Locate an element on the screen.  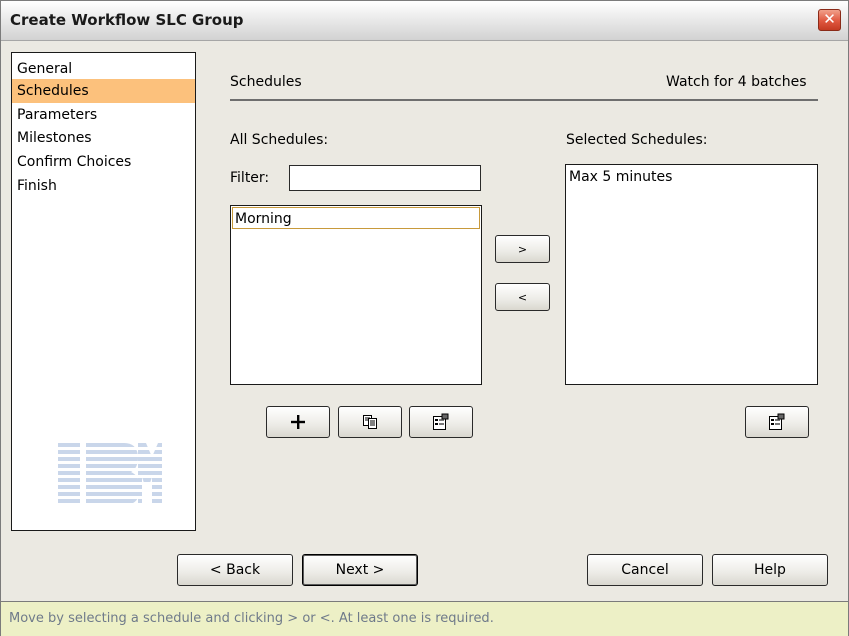
nav-item-label: Confirm Choices is located at coordinates (74, 162).